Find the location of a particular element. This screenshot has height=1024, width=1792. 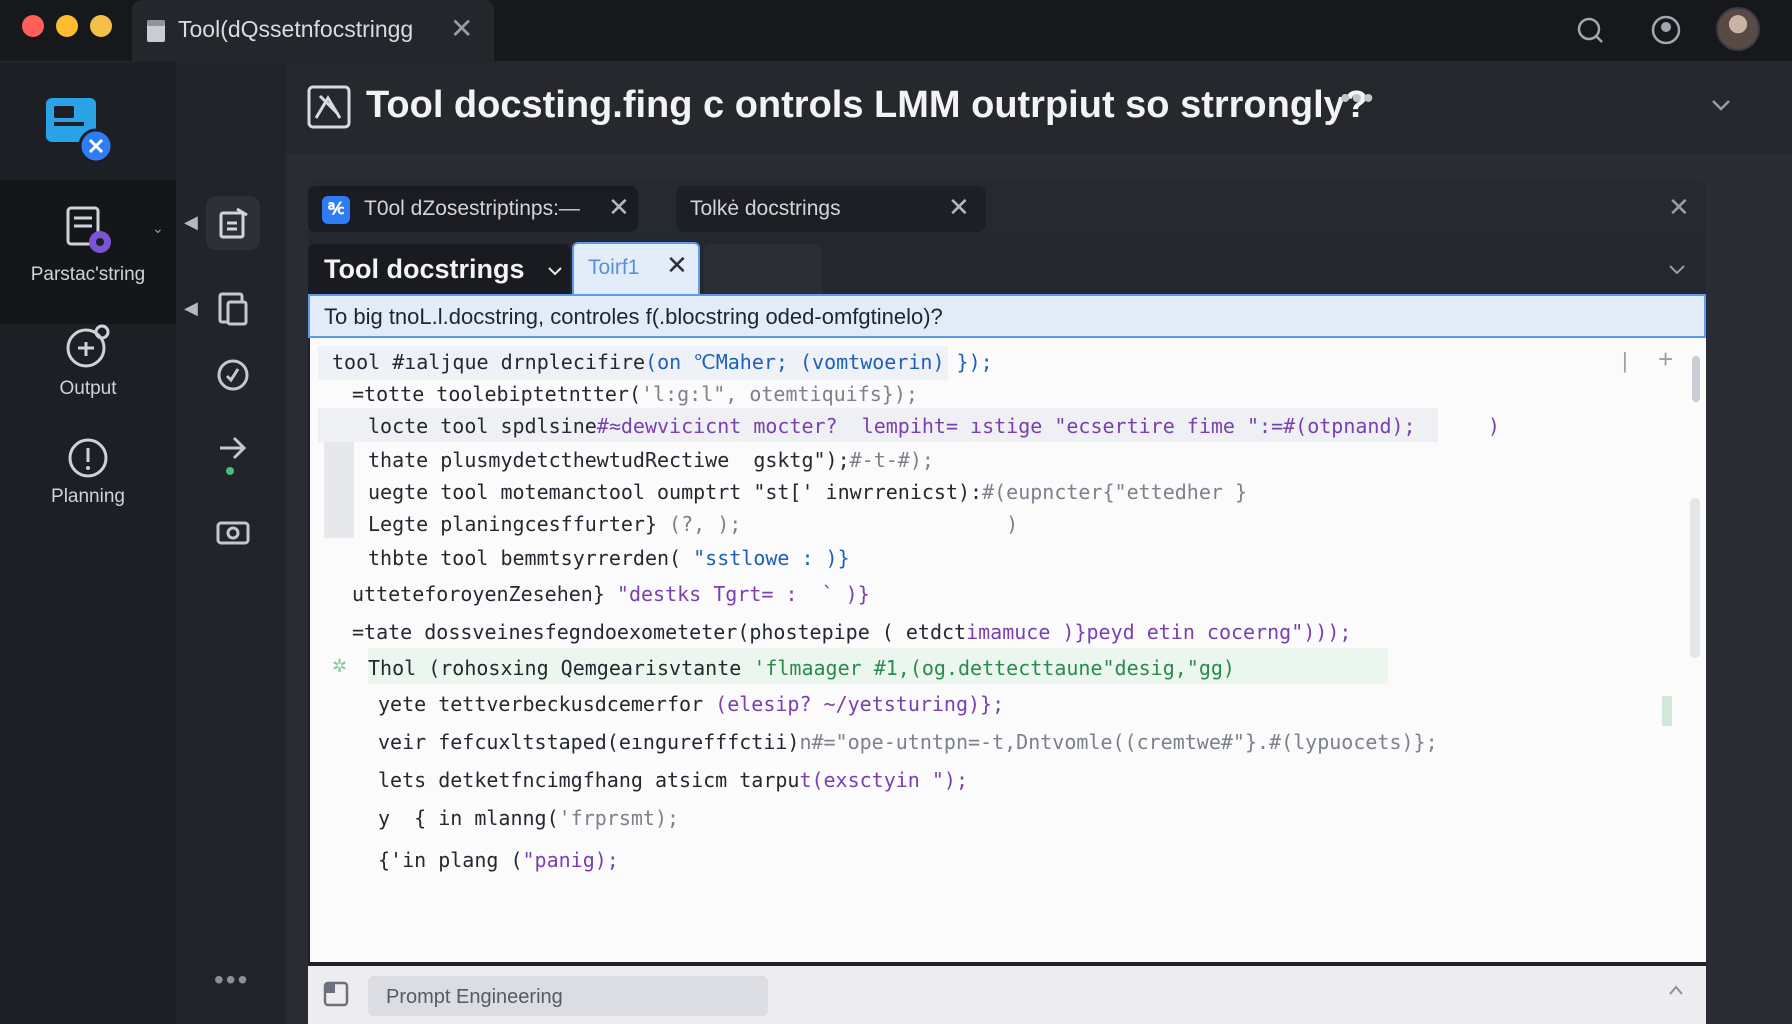

tab-toirf1: Toirf1 ✕ is located at coordinates (636, 268).